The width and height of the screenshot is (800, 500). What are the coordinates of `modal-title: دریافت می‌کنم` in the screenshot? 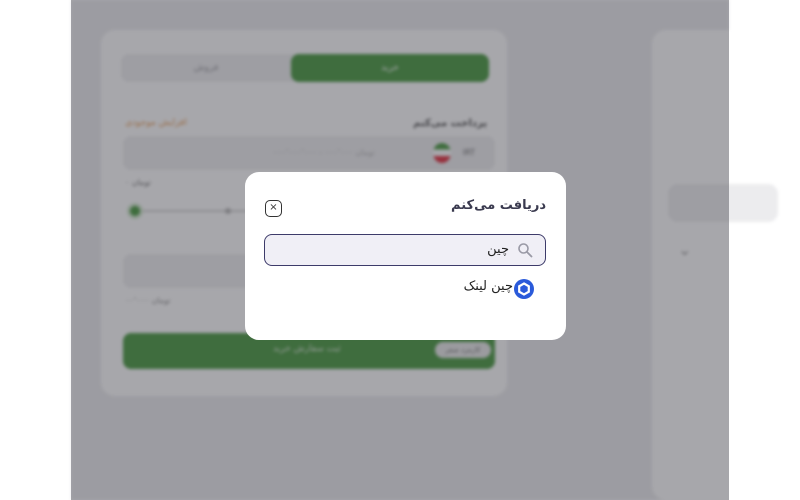 It's located at (498, 205).